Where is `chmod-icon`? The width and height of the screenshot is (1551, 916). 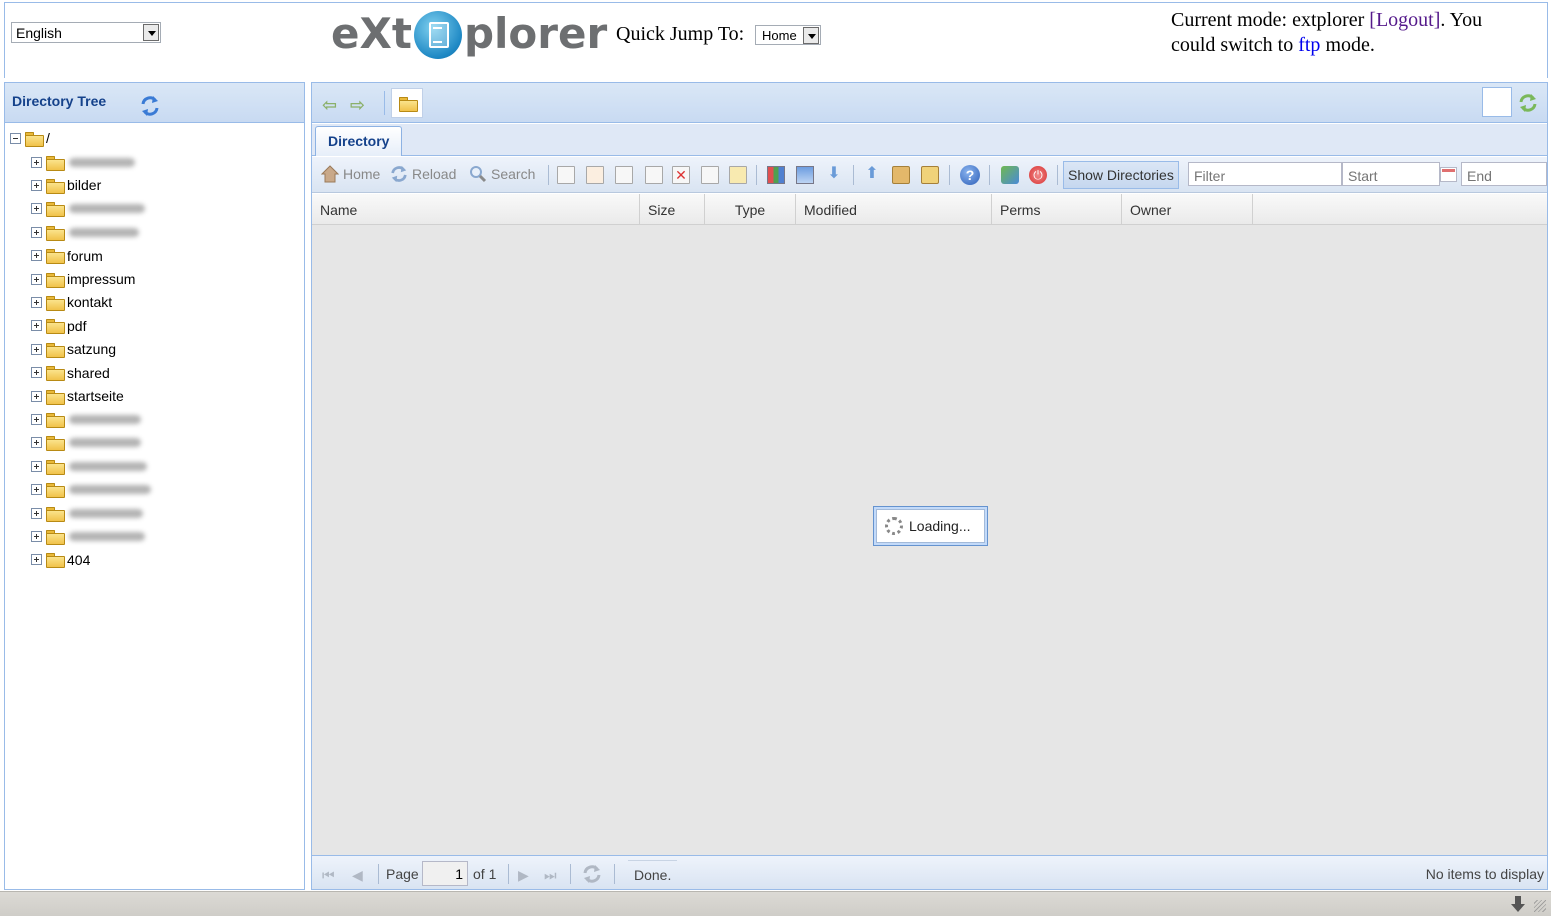 chmod-icon is located at coordinates (738, 175).